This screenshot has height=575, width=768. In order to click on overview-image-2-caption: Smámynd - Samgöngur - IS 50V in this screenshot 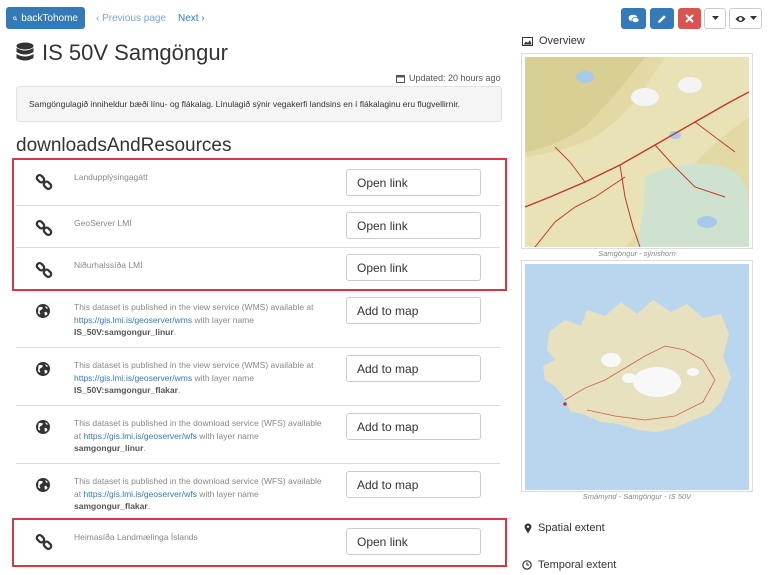, I will do `click(637, 496)`.